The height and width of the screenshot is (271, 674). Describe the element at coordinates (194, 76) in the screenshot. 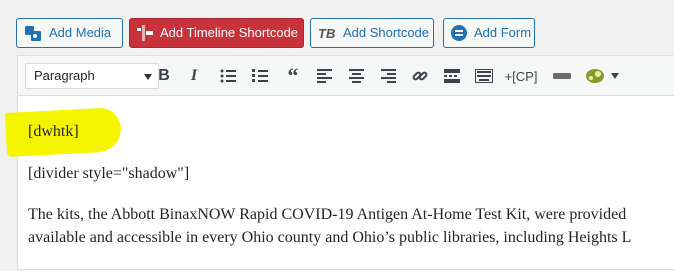

I see `italic-button: I` at that location.